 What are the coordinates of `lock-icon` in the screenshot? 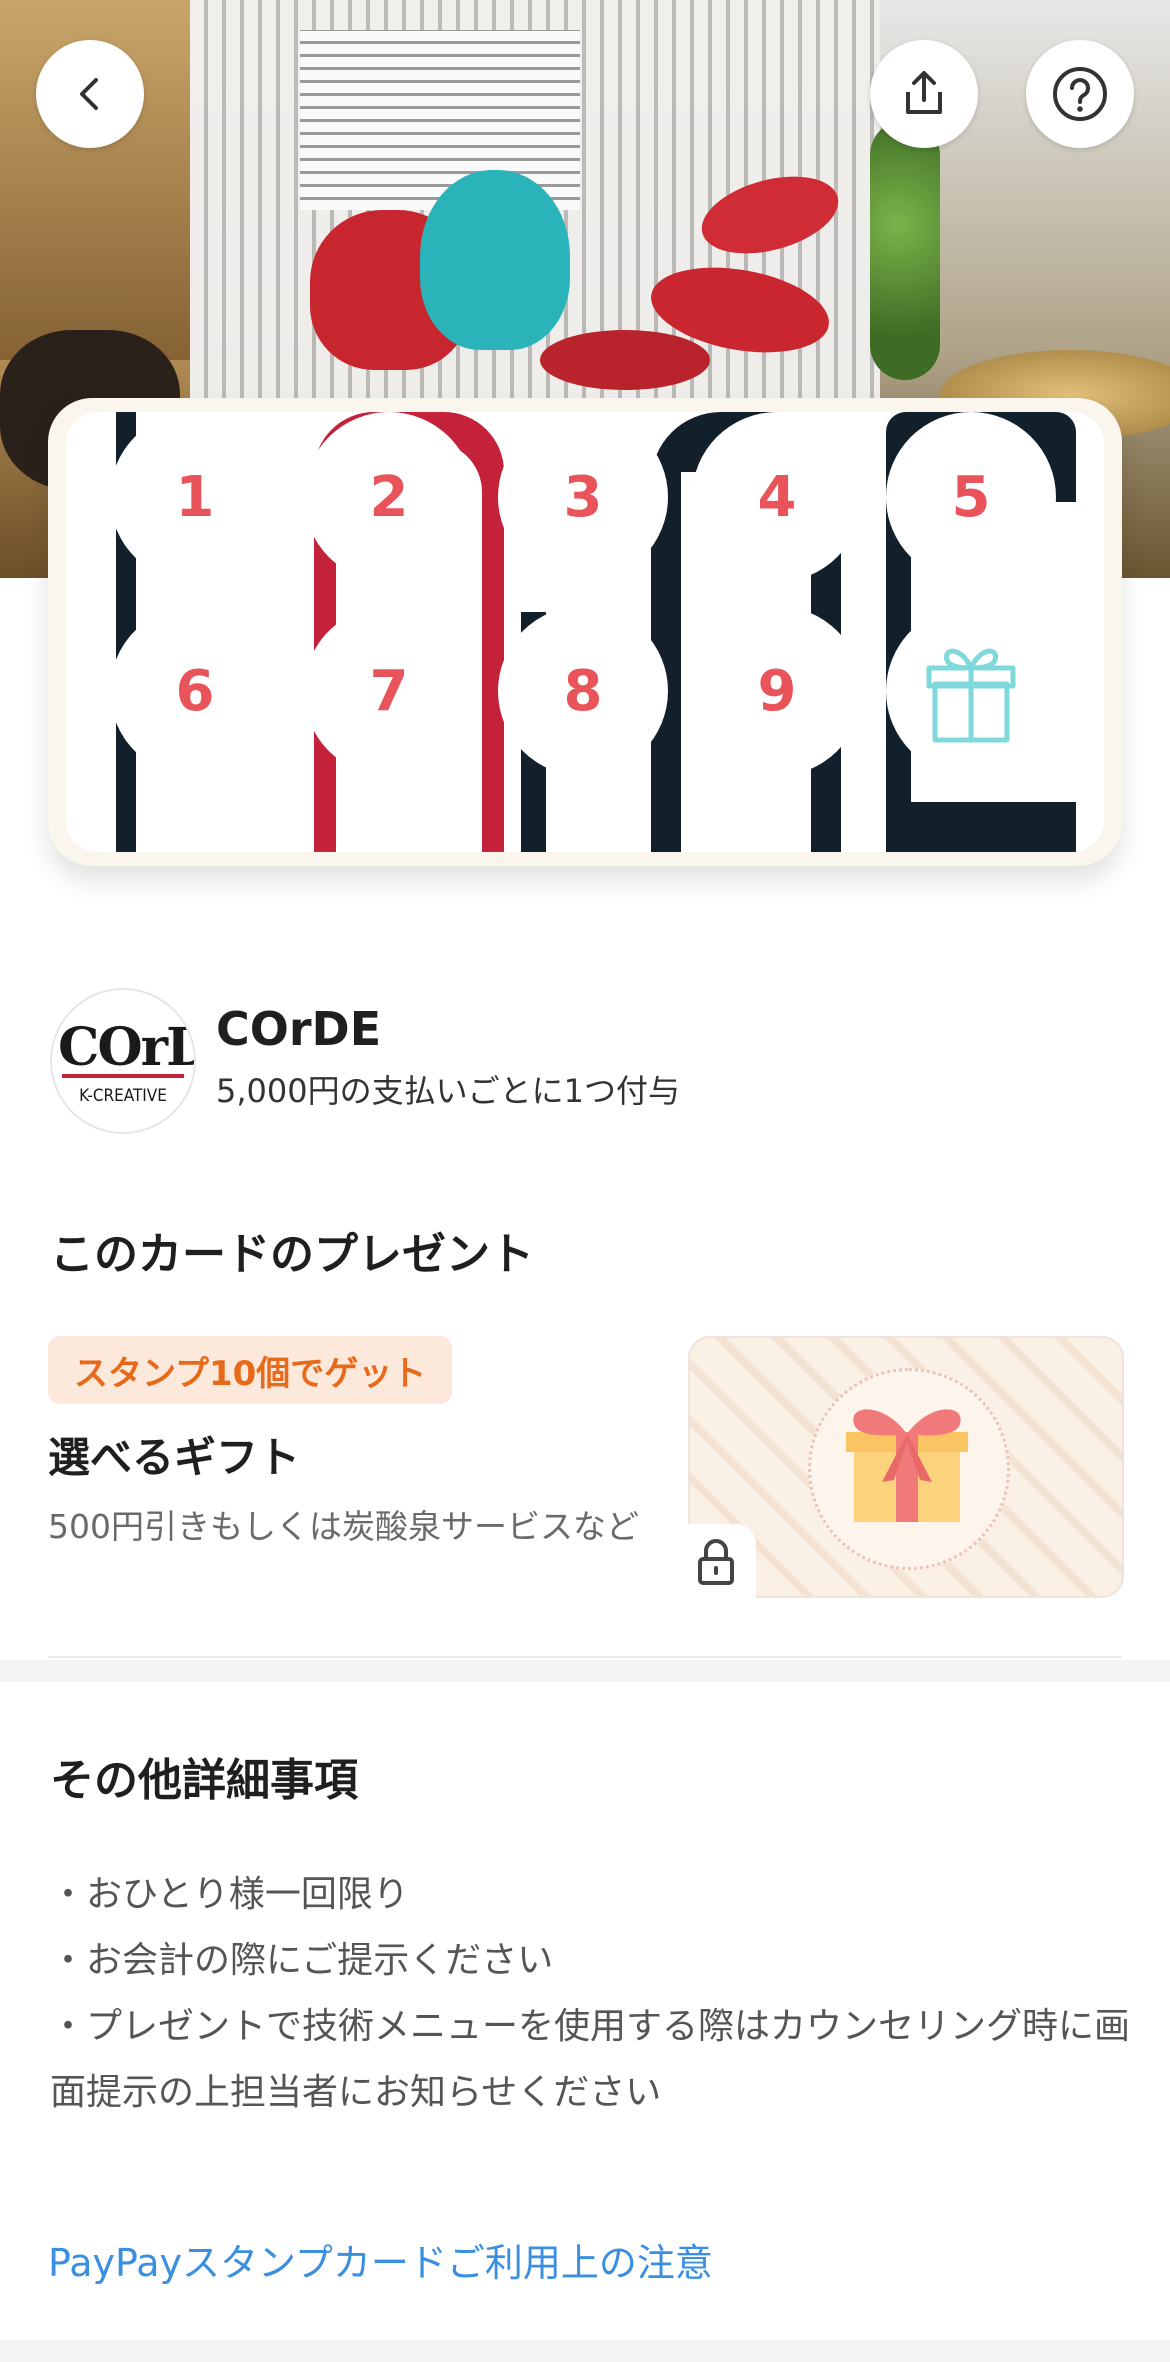 It's located at (716, 1562).